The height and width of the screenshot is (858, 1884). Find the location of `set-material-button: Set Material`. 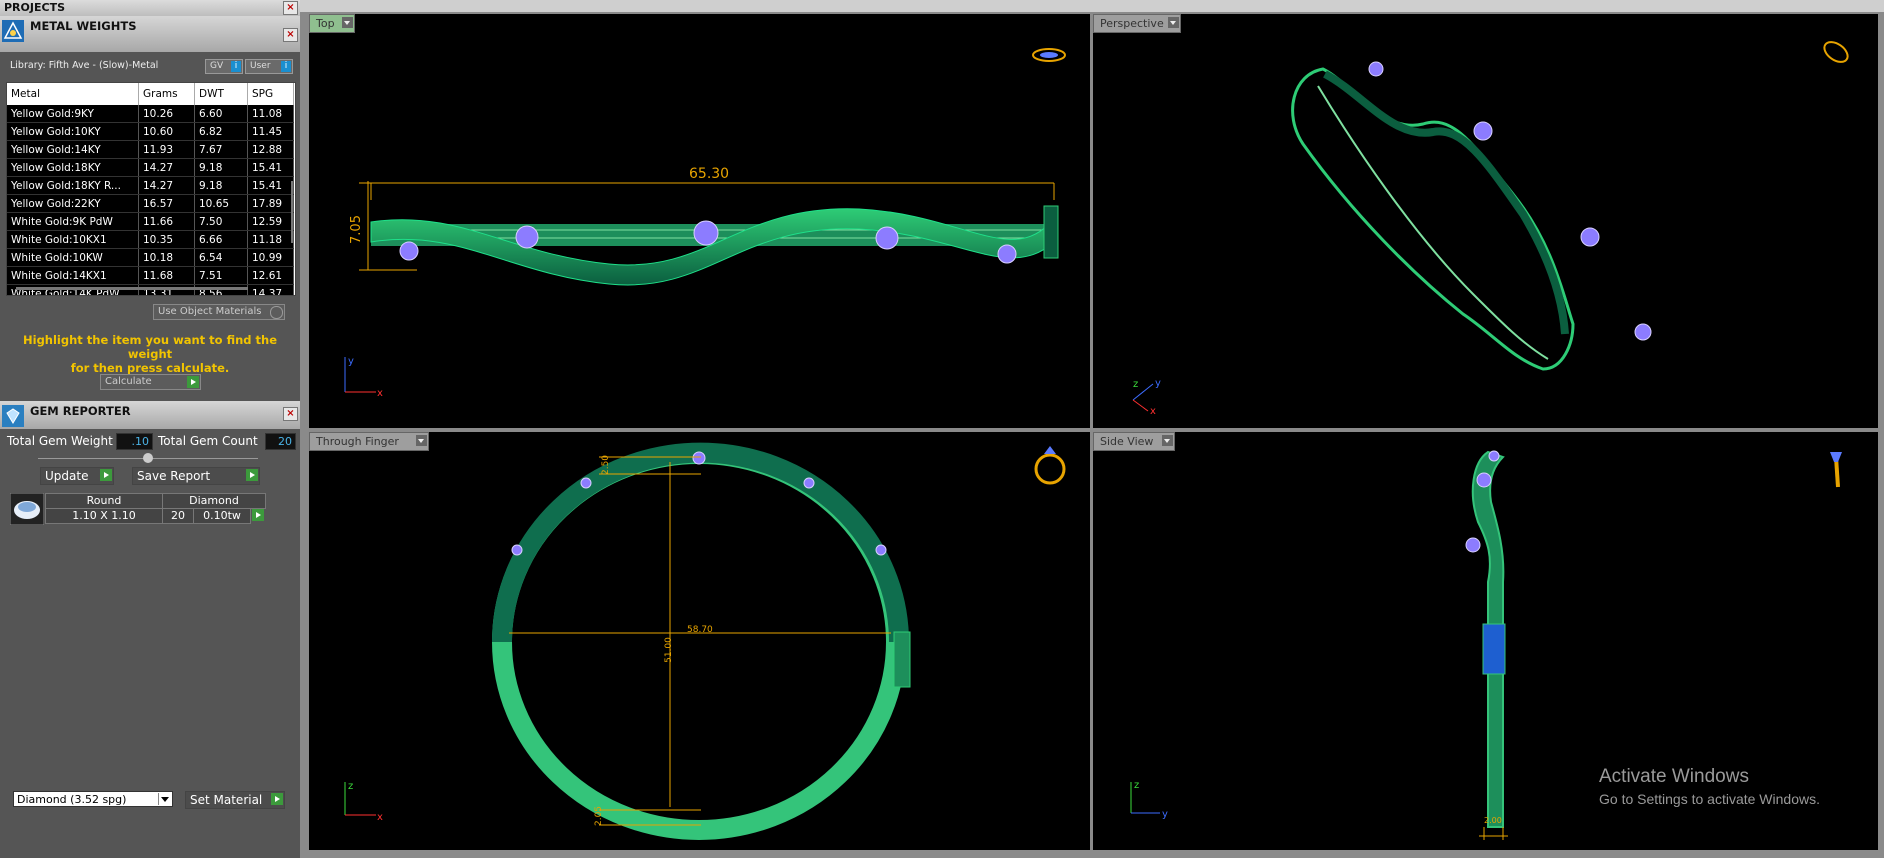

set-material-button: Set Material is located at coordinates (235, 800).